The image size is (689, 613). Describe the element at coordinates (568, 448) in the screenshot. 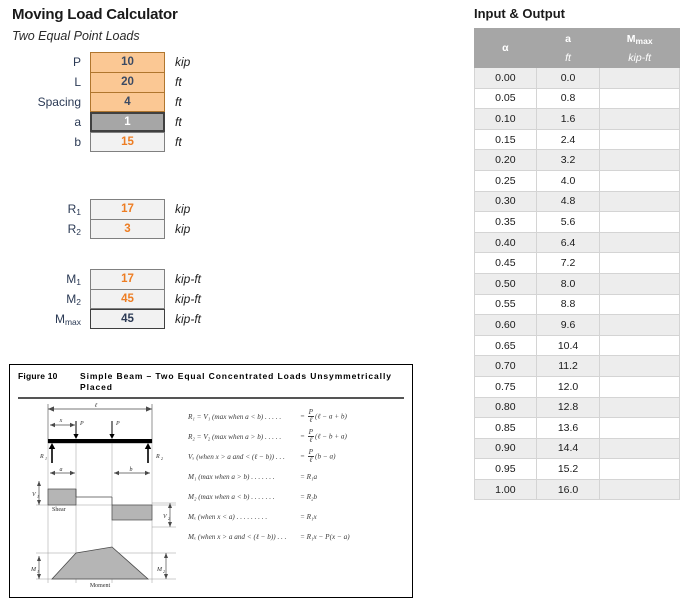

I see `cell-a: 14.4` at that location.